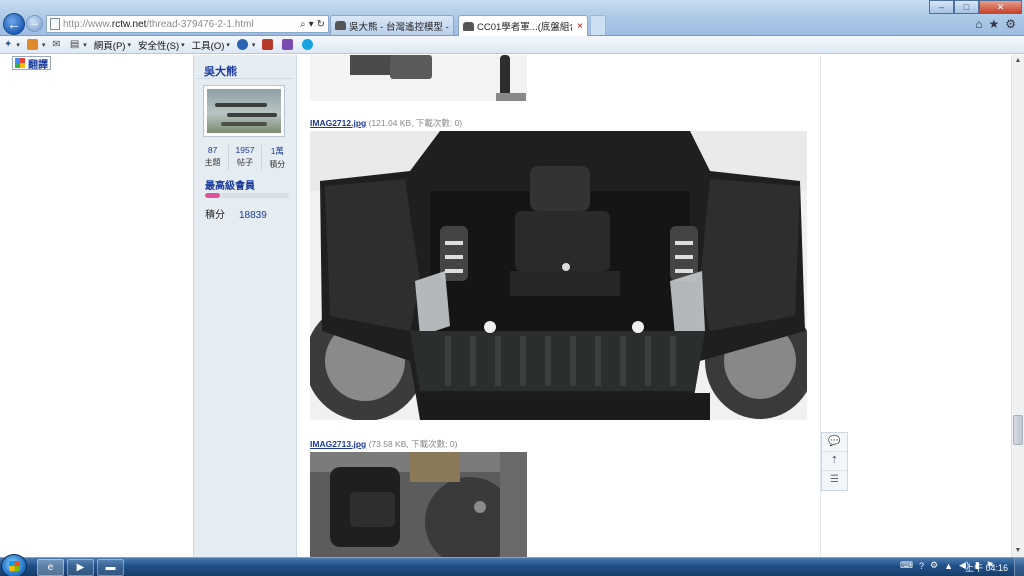 The image size is (1024, 576). What do you see at coordinates (277, 157) in the screenshot?
I see `stat-points: 1萬 積分` at bounding box center [277, 157].